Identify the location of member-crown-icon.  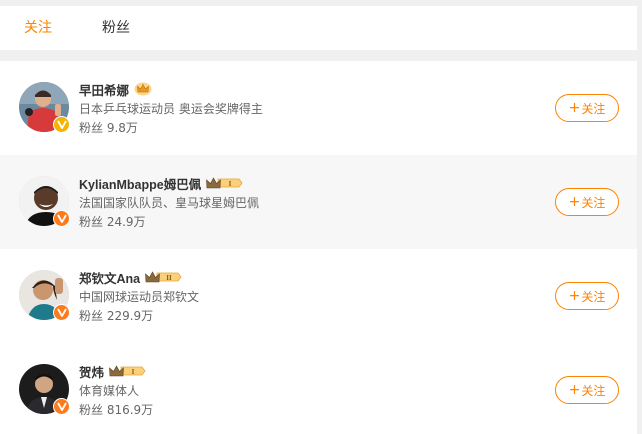
(143, 89).